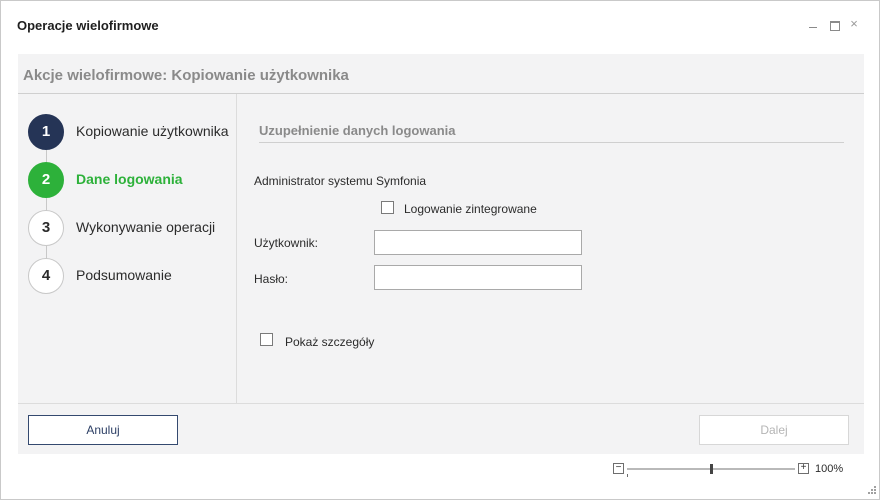 The image size is (880, 500). I want to click on admin-label: Administrator systemu Symfonia, so click(340, 181).